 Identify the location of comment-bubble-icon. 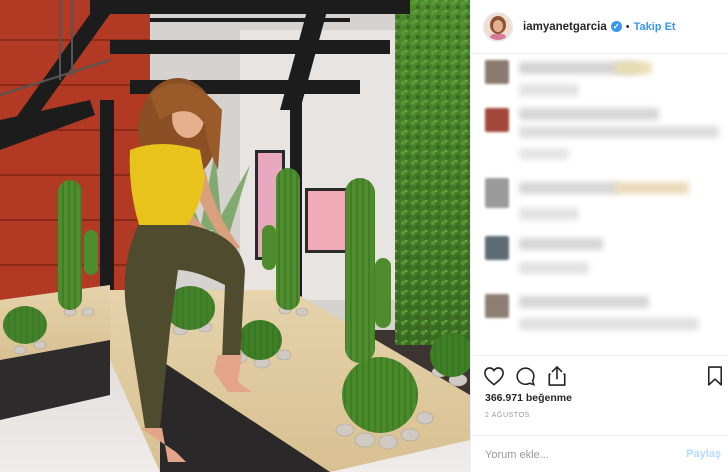
(525, 376).